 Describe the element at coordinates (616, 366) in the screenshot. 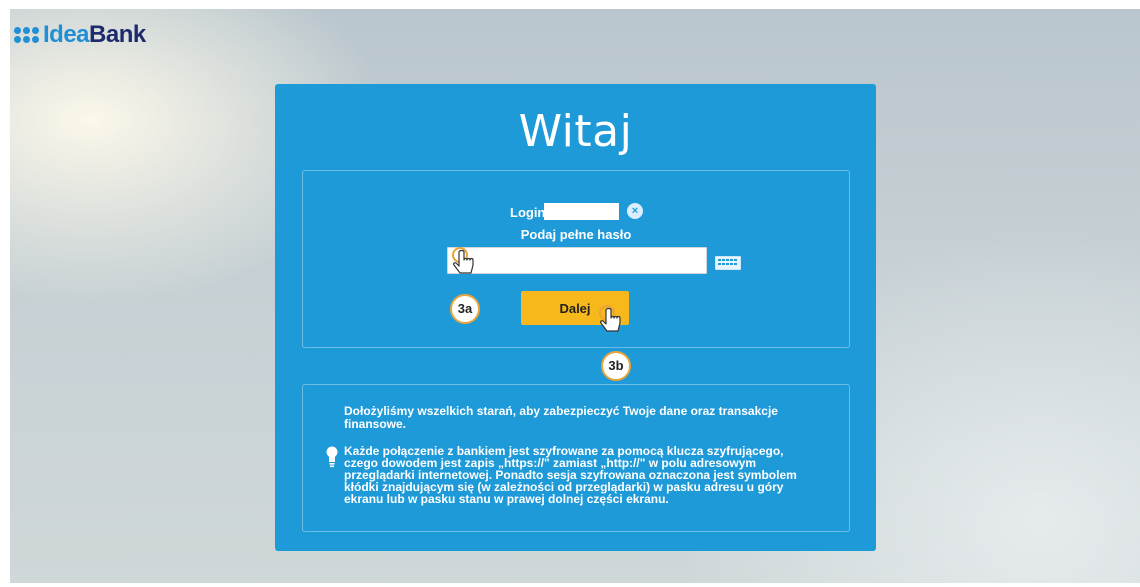

I see `step-marker-3b: 3b` at that location.